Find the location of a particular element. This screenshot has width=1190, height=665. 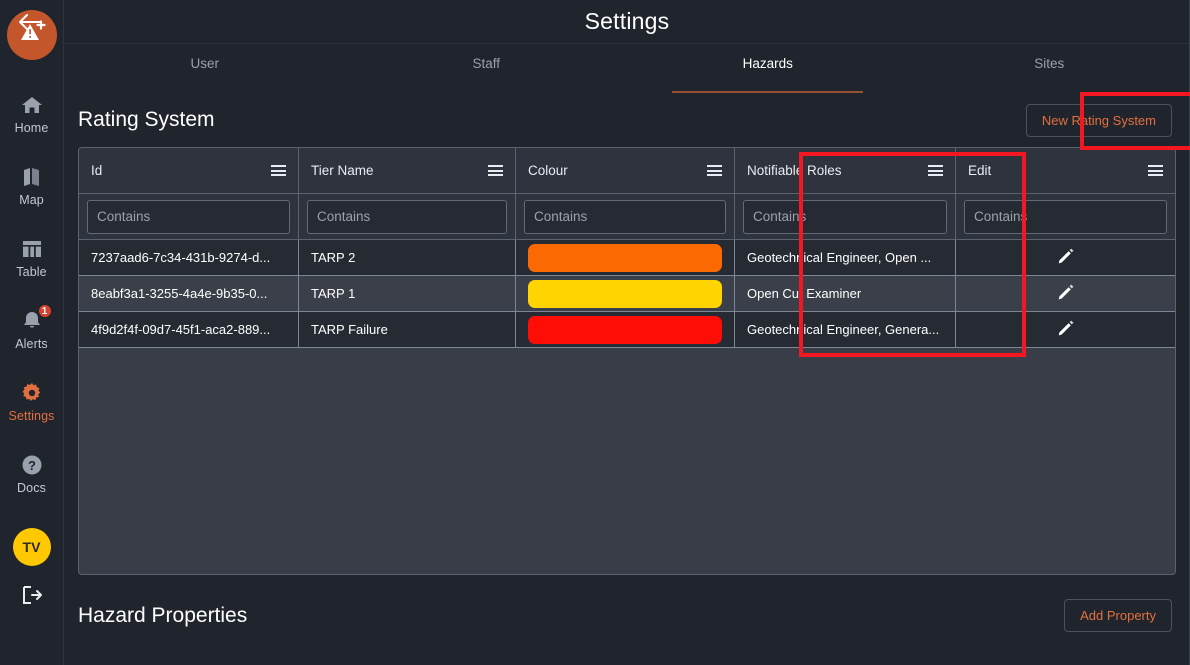

rating-system-title: Rating System is located at coordinates (146, 119).